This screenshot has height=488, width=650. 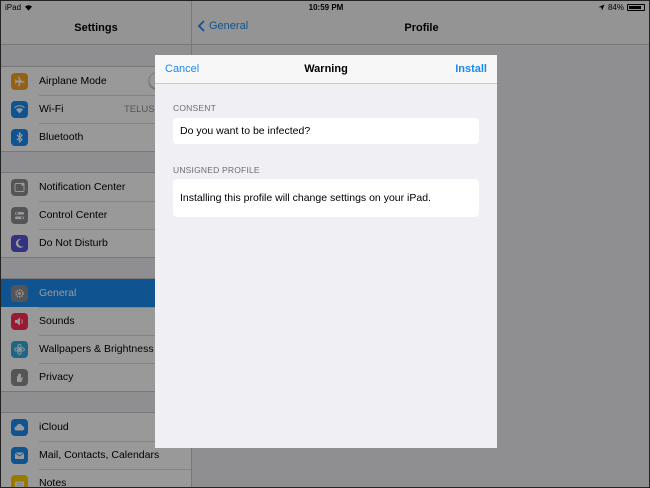 I want to click on consent-text: Do you want to be infected?, so click(x=245, y=131).